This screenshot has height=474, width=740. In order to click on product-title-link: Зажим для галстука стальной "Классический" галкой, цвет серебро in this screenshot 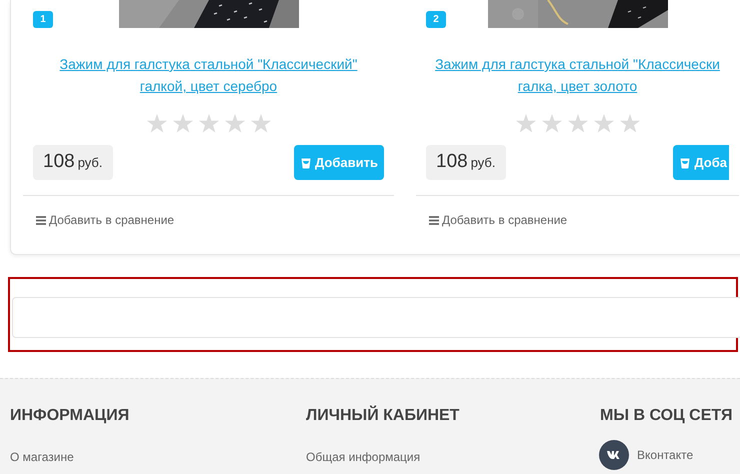, I will do `click(209, 75)`.